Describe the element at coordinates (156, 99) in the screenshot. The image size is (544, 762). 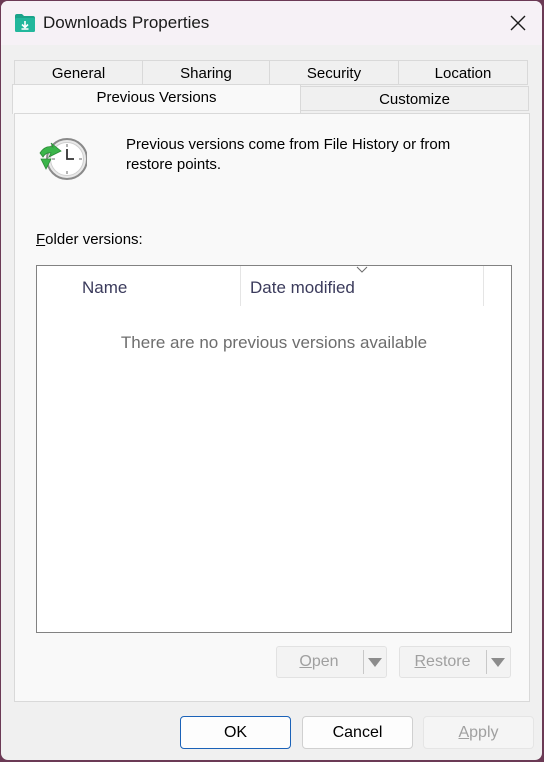
I see `tab-previous-versions: Previous Versions` at that location.